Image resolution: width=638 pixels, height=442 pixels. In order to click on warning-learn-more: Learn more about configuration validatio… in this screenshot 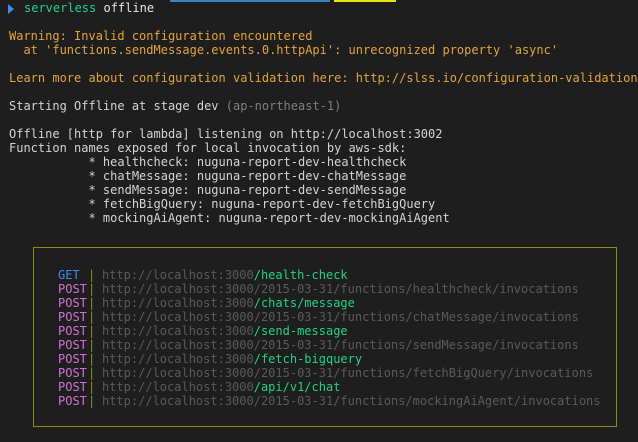, I will do `click(323, 78)`.